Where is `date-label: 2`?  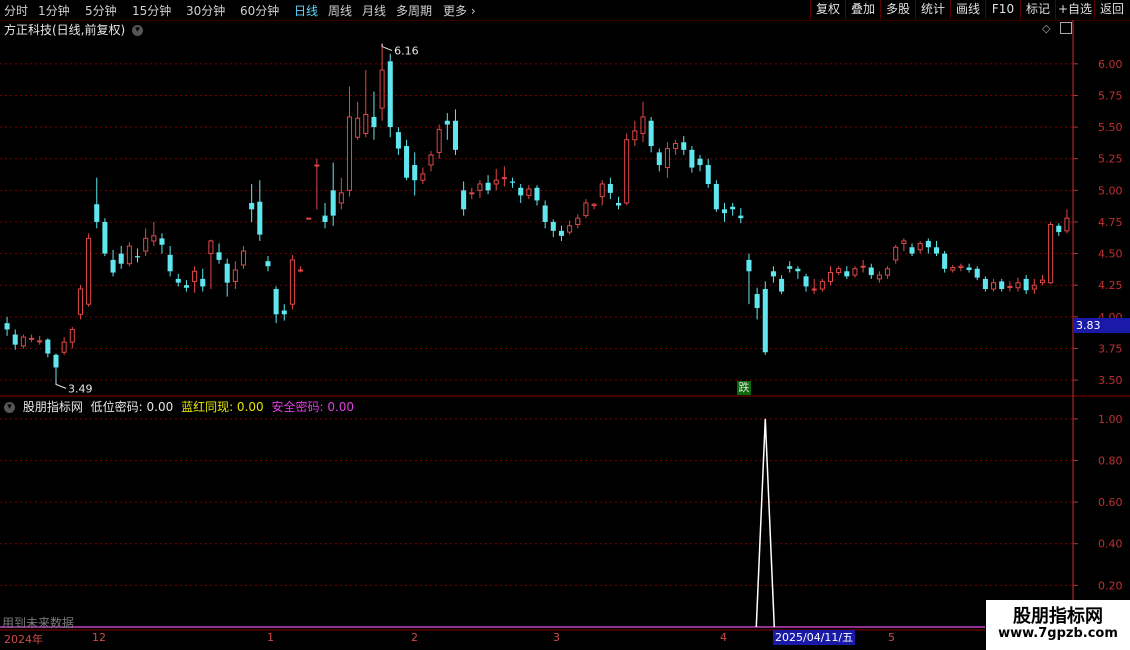
date-label: 2 is located at coordinates (414, 637).